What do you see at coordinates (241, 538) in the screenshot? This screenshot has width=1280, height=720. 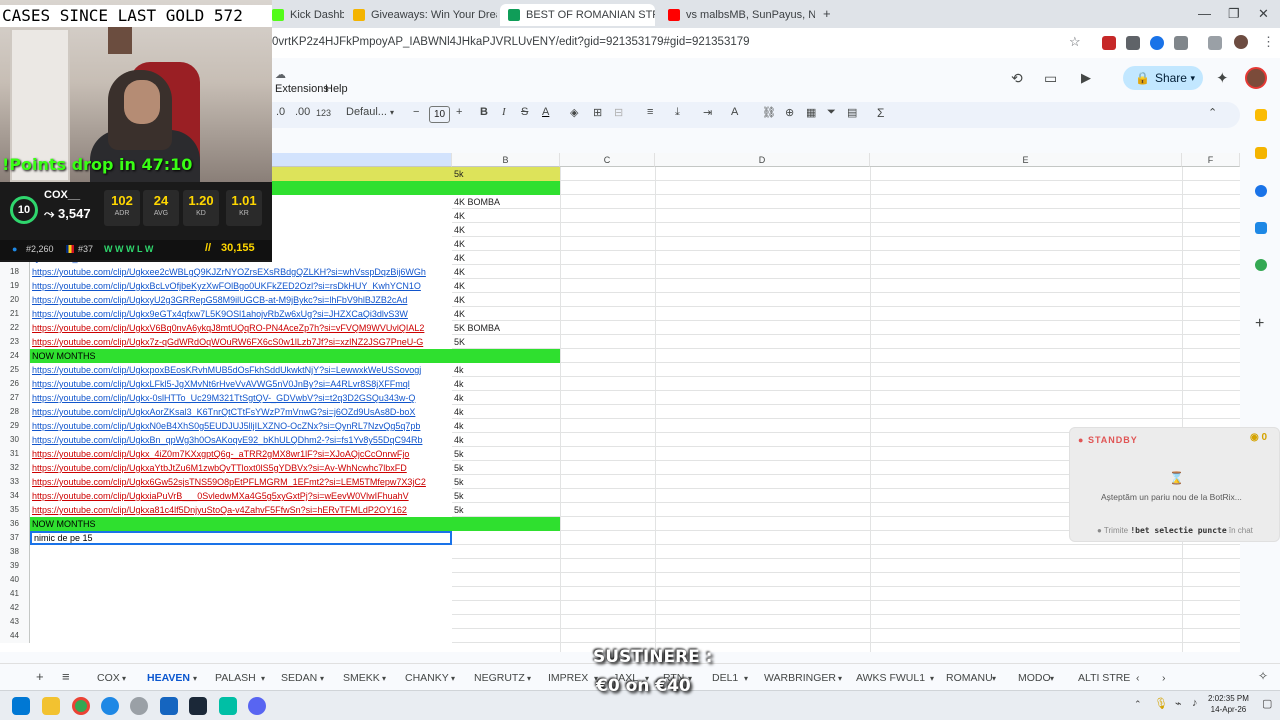 I see `link-cell: nimic de pe 15` at bounding box center [241, 538].